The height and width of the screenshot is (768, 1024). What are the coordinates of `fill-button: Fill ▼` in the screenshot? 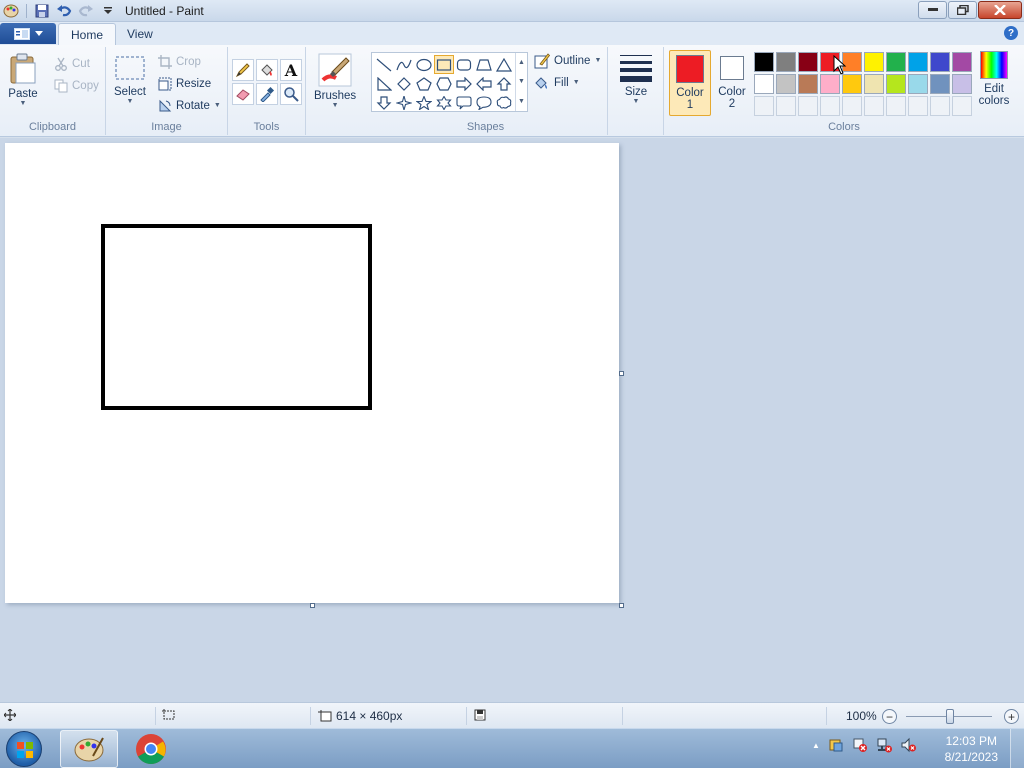 It's located at (557, 83).